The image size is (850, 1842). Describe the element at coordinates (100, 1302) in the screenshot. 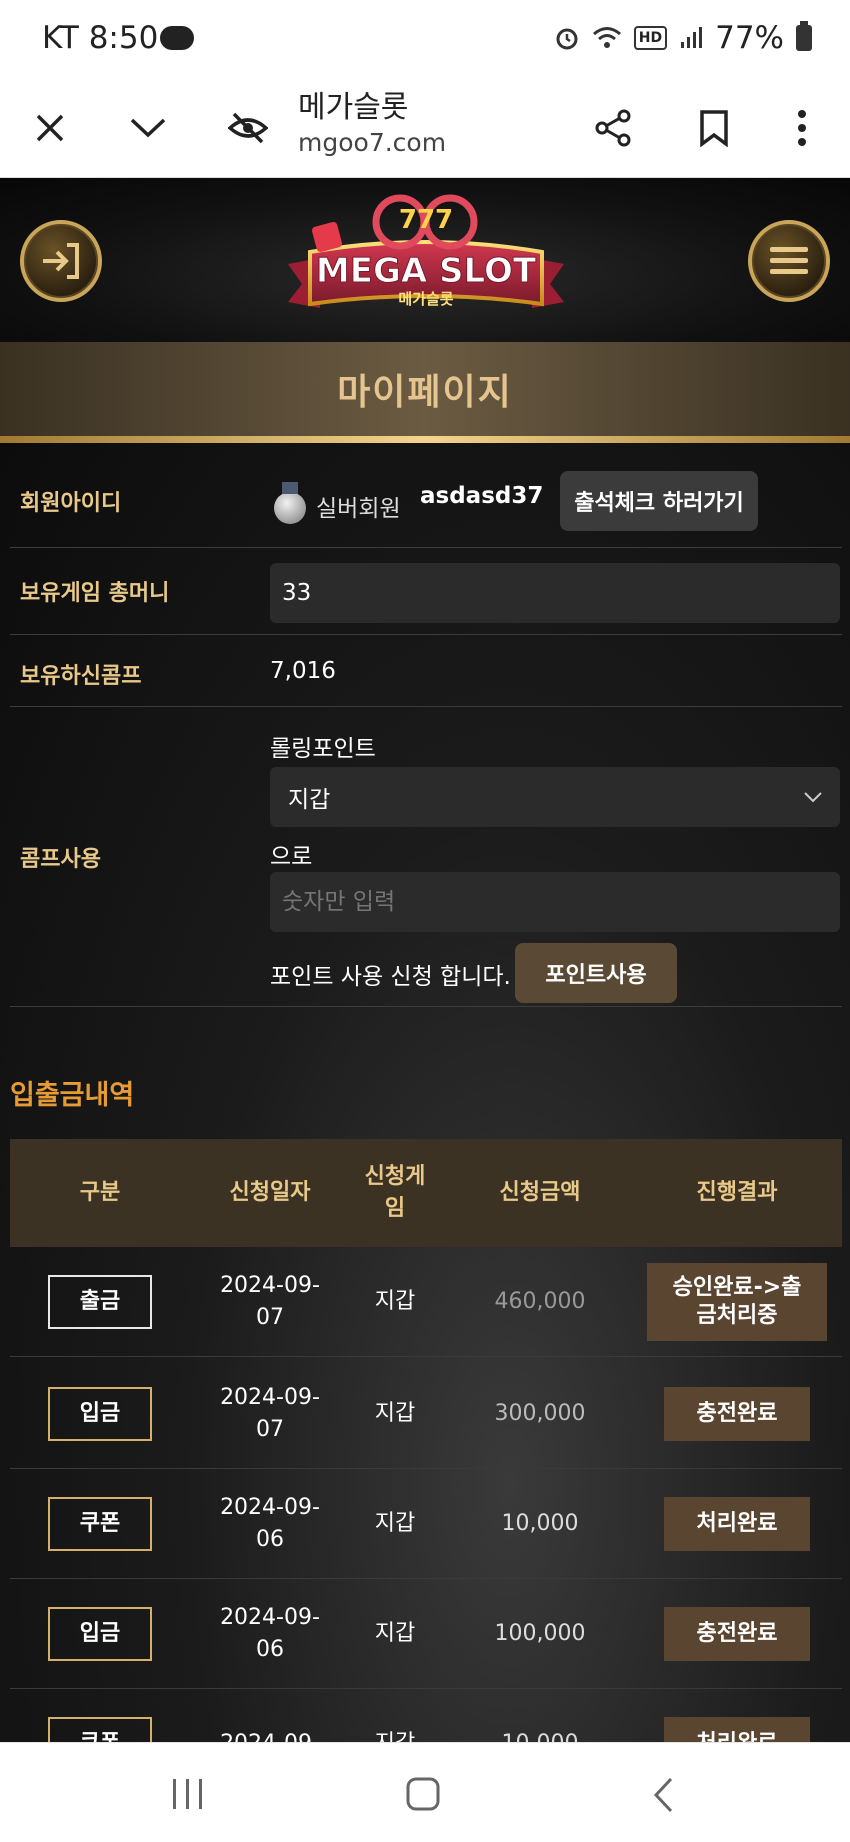

I see `type-badge: 출금` at that location.